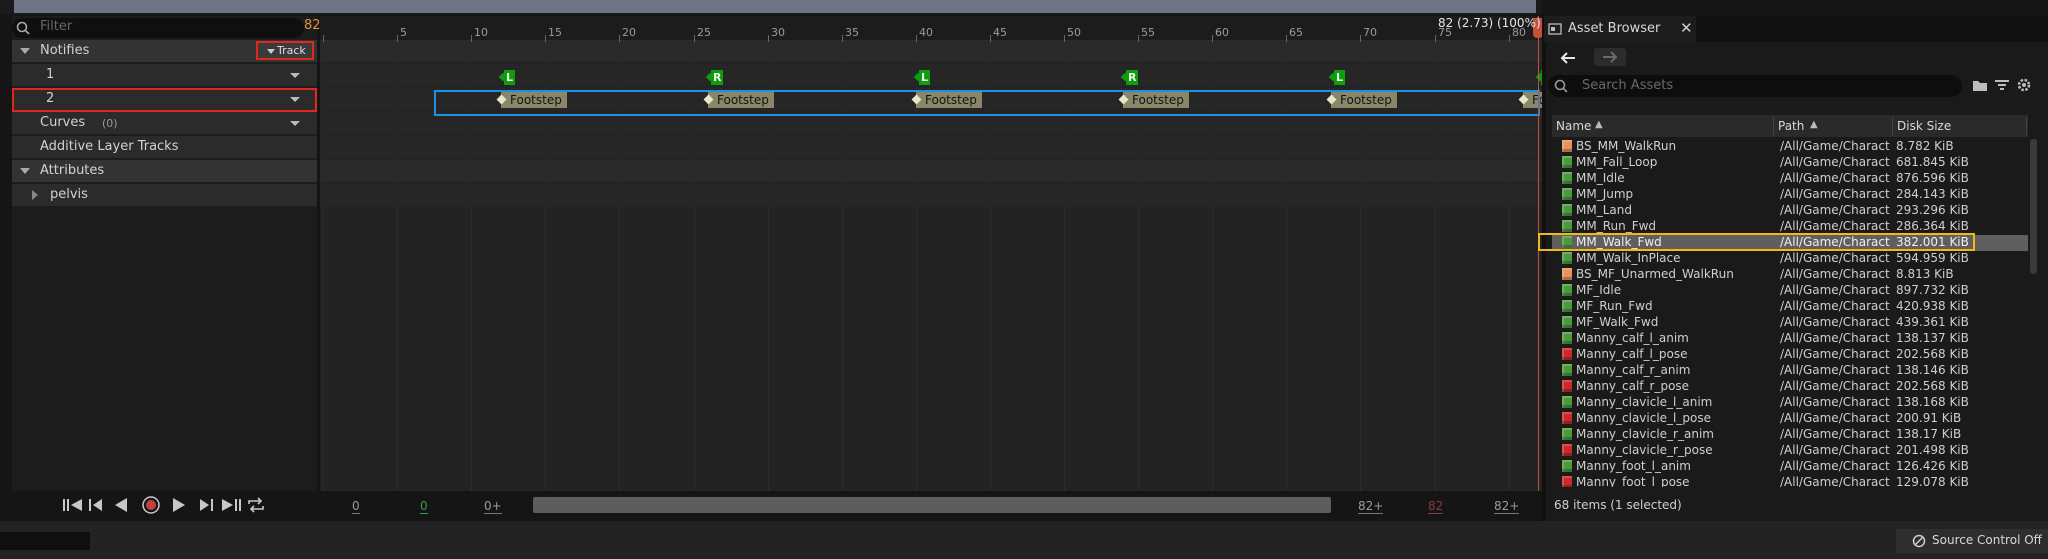  I want to click on asset-row: MM_Fall_Loop/All/Game/Charact 681.845 KiB, so click(1790, 163).